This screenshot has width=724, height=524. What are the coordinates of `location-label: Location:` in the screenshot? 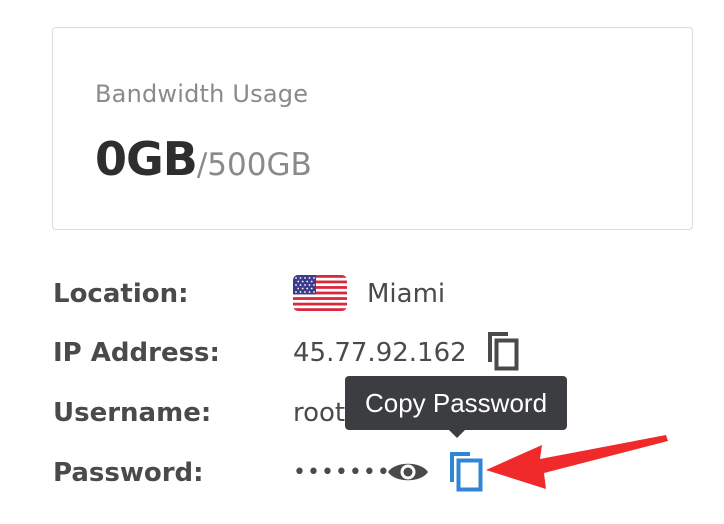 It's located at (121, 294).